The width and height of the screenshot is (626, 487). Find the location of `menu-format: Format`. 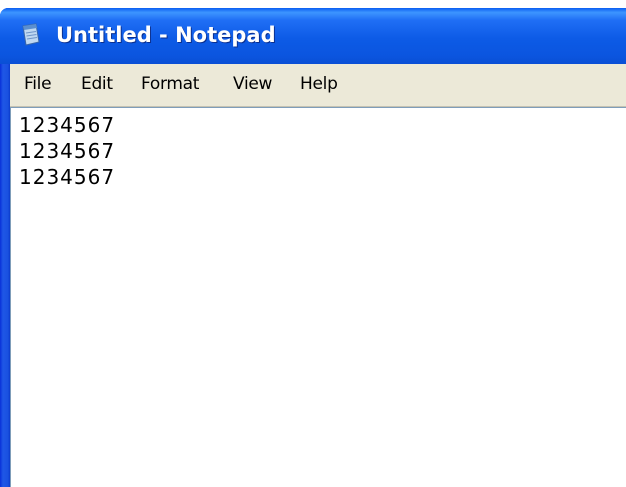

menu-format: Format is located at coordinates (170, 84).